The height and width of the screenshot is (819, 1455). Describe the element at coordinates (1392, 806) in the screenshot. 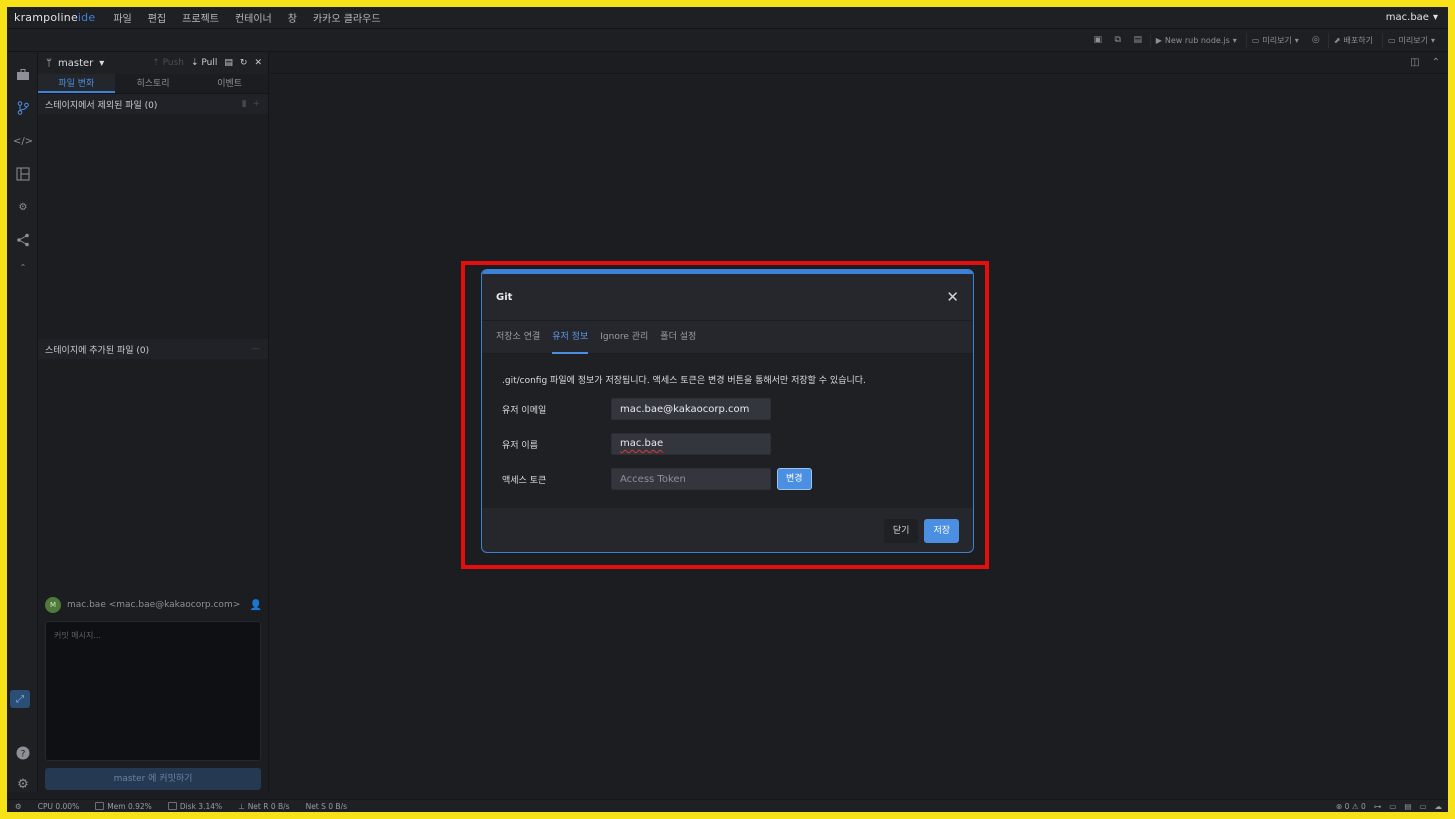

I see `window-icon: ▭` at that location.